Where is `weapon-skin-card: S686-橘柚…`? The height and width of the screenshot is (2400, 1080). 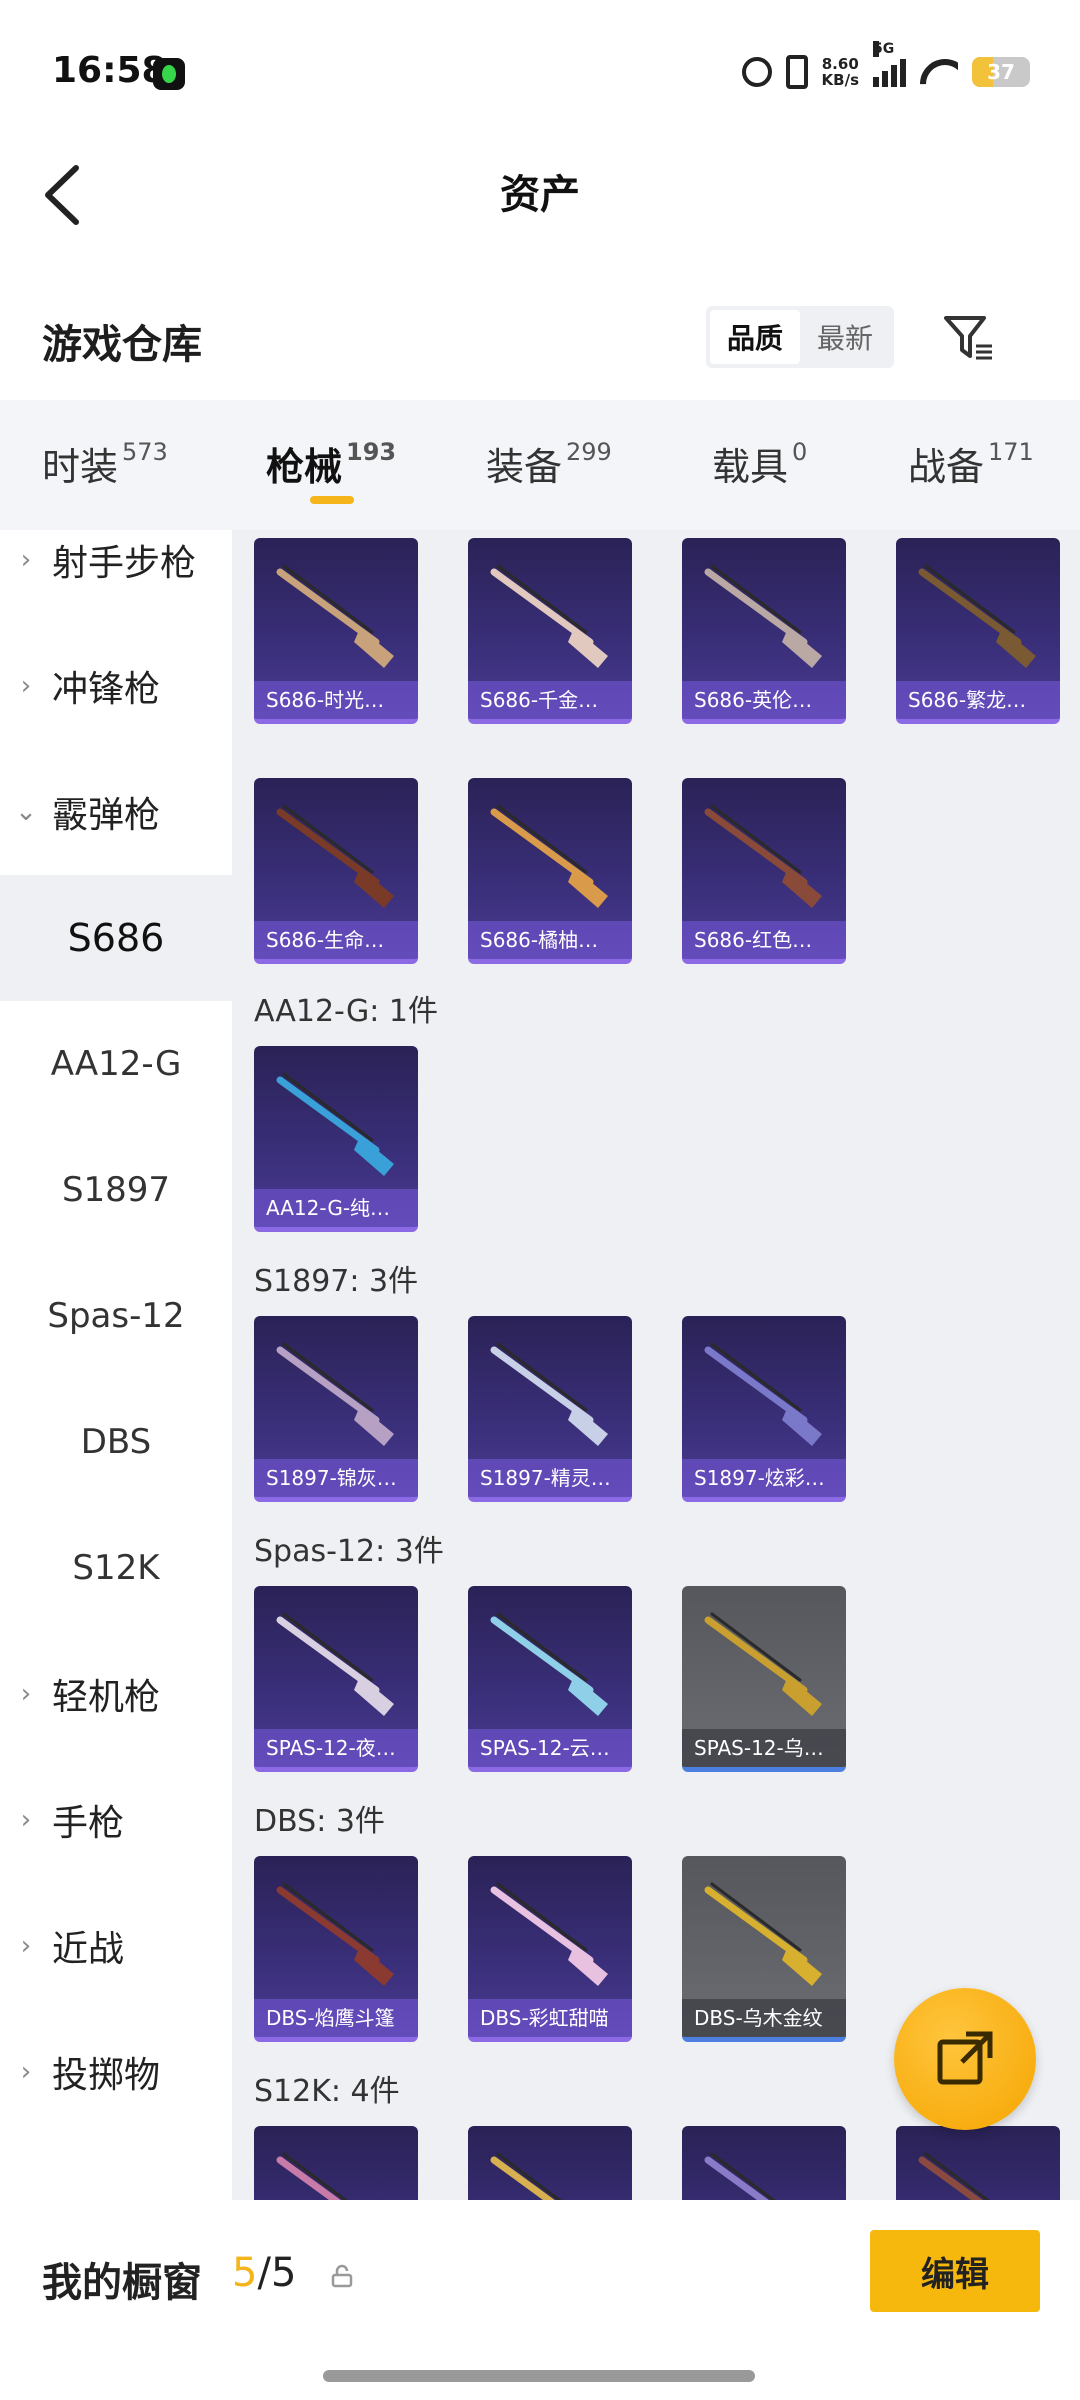 weapon-skin-card: S686-橘柚… is located at coordinates (550, 871).